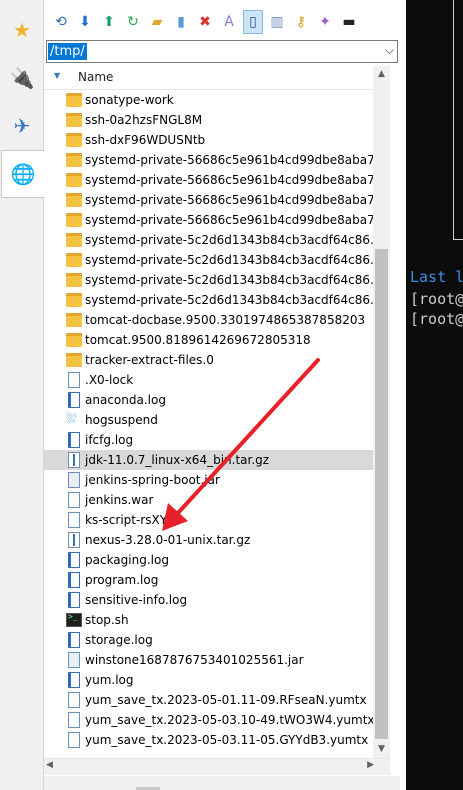 This screenshot has width=463, height=790. I want to click on file-name: nexus-3.28.0-01-unix.tar.gz, so click(168, 540).